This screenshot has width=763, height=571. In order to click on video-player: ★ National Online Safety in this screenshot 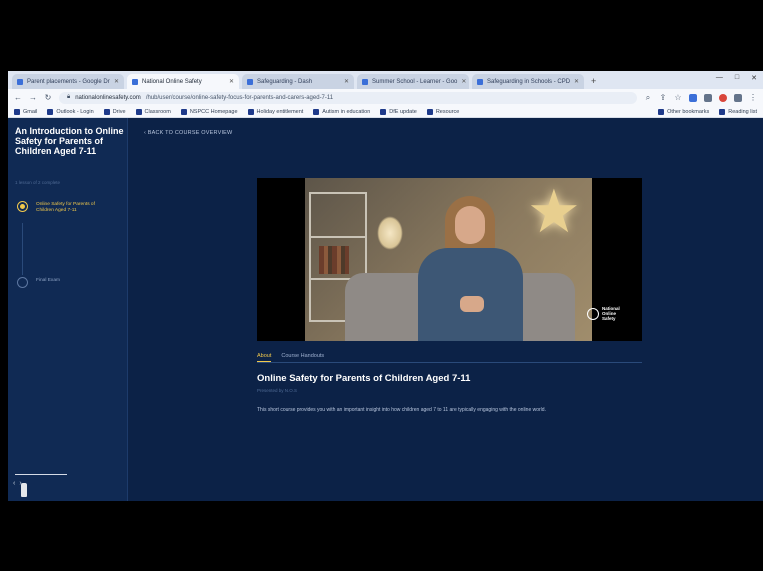, I will do `click(449, 259)`.